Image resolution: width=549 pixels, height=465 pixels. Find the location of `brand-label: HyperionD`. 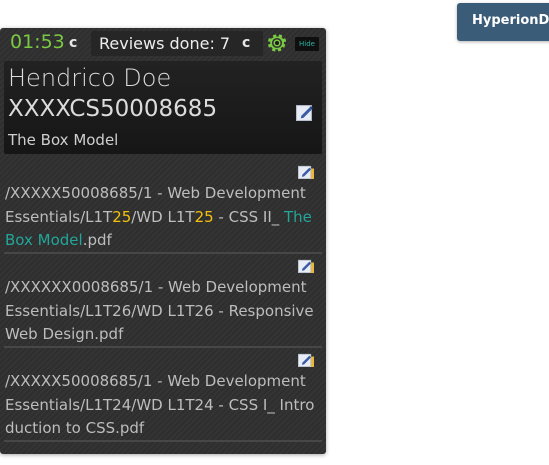

brand-label: HyperionD is located at coordinates (510, 20).